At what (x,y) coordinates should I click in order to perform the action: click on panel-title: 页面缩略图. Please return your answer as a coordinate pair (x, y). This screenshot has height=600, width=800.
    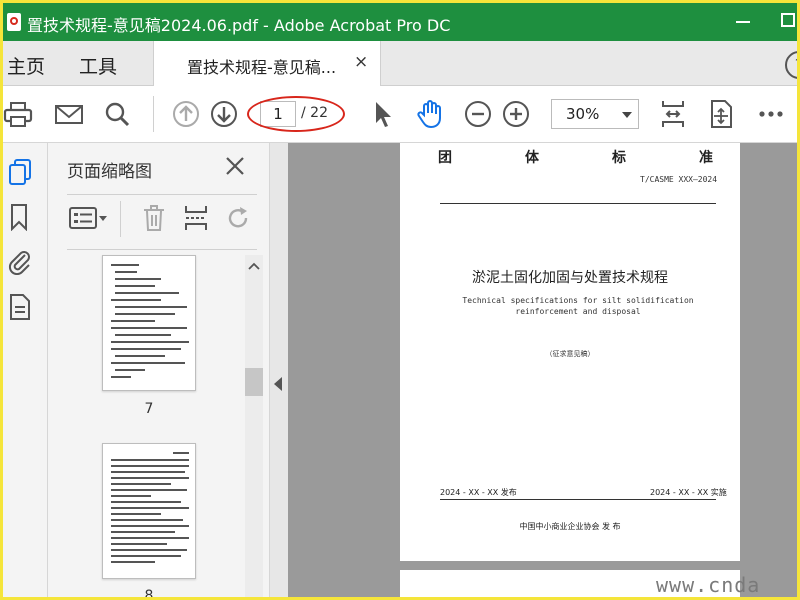
    Looking at the image, I should click on (109, 172).